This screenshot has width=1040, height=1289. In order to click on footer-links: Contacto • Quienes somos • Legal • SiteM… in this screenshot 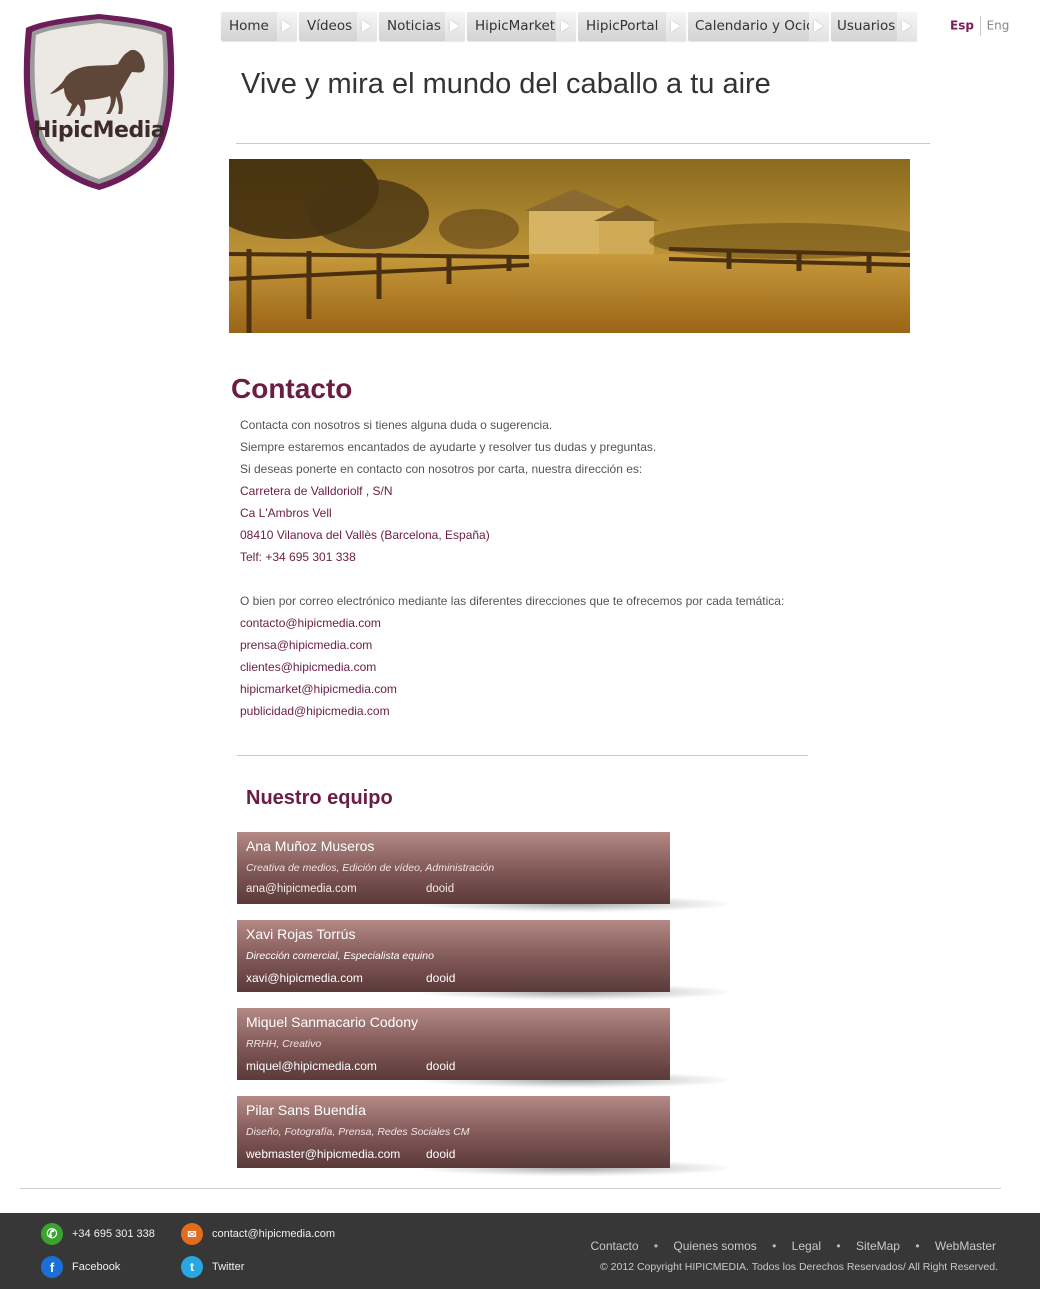, I will do `click(793, 1246)`.